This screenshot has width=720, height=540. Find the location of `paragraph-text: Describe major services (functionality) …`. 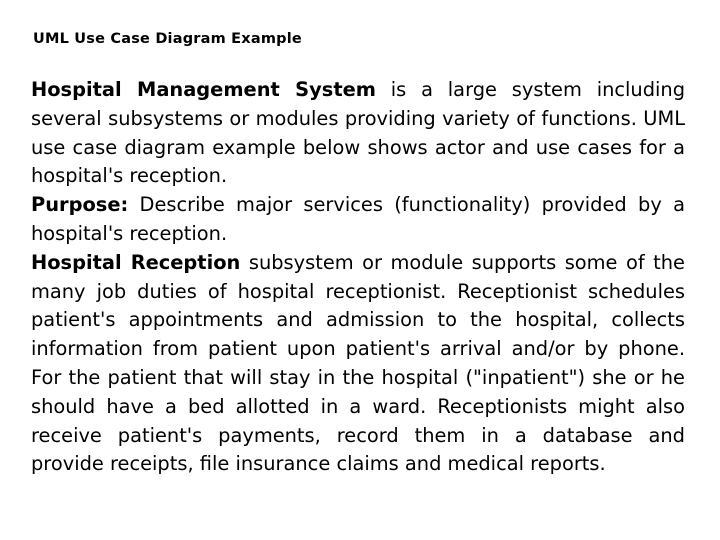

paragraph-text: Describe major services (functionality) … is located at coordinates (358, 219).